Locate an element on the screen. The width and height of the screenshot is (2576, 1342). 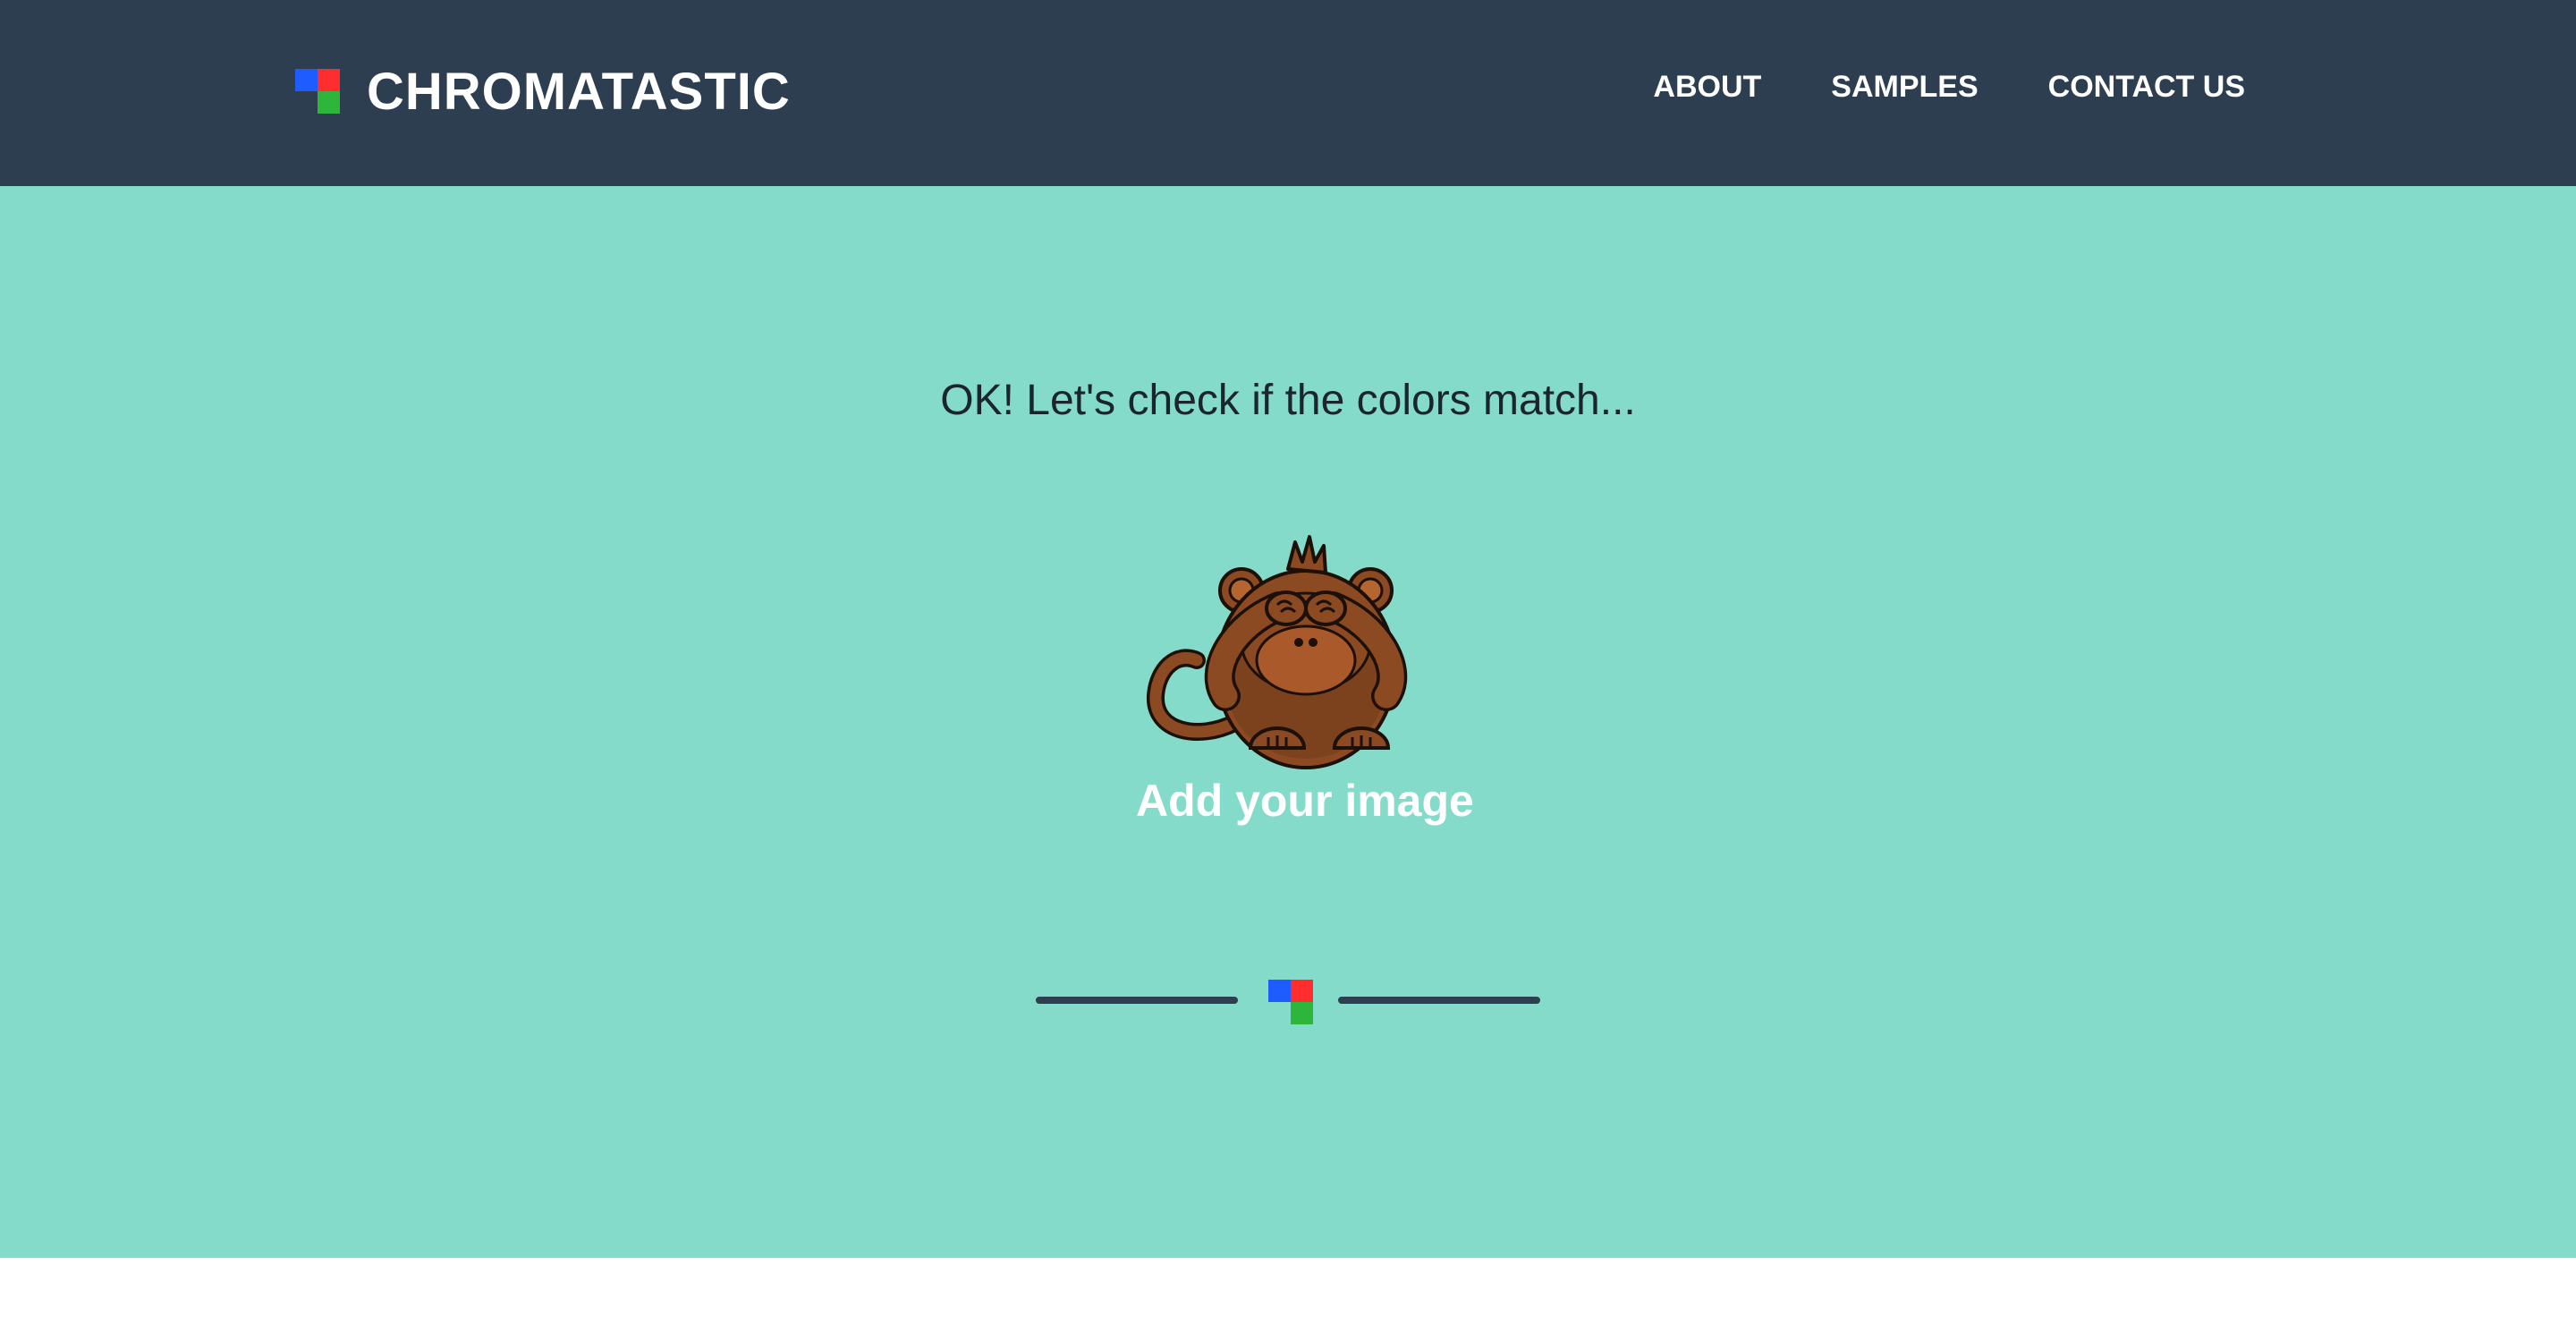
brand-link: CHROMATASTIC is located at coordinates (543, 91).